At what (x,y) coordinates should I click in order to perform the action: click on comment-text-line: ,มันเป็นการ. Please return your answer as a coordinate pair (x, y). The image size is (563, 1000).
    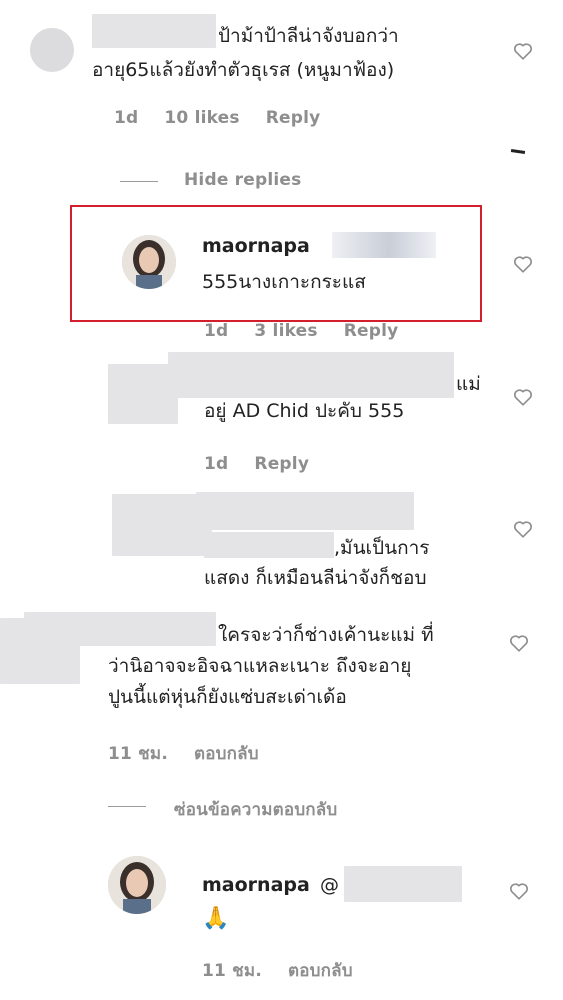
    Looking at the image, I should click on (382, 548).